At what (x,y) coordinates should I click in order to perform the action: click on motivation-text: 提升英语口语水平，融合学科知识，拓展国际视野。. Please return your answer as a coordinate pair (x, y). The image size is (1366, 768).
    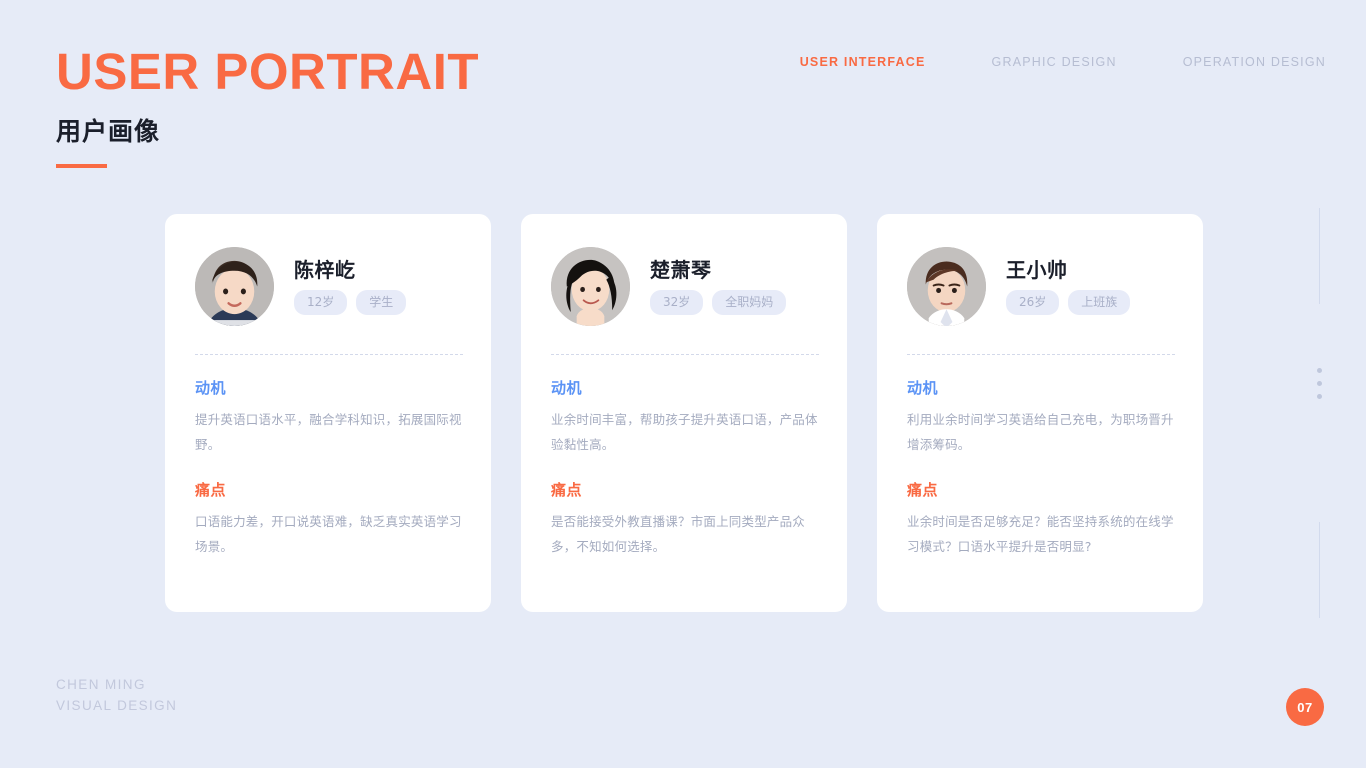
    Looking at the image, I should click on (328, 432).